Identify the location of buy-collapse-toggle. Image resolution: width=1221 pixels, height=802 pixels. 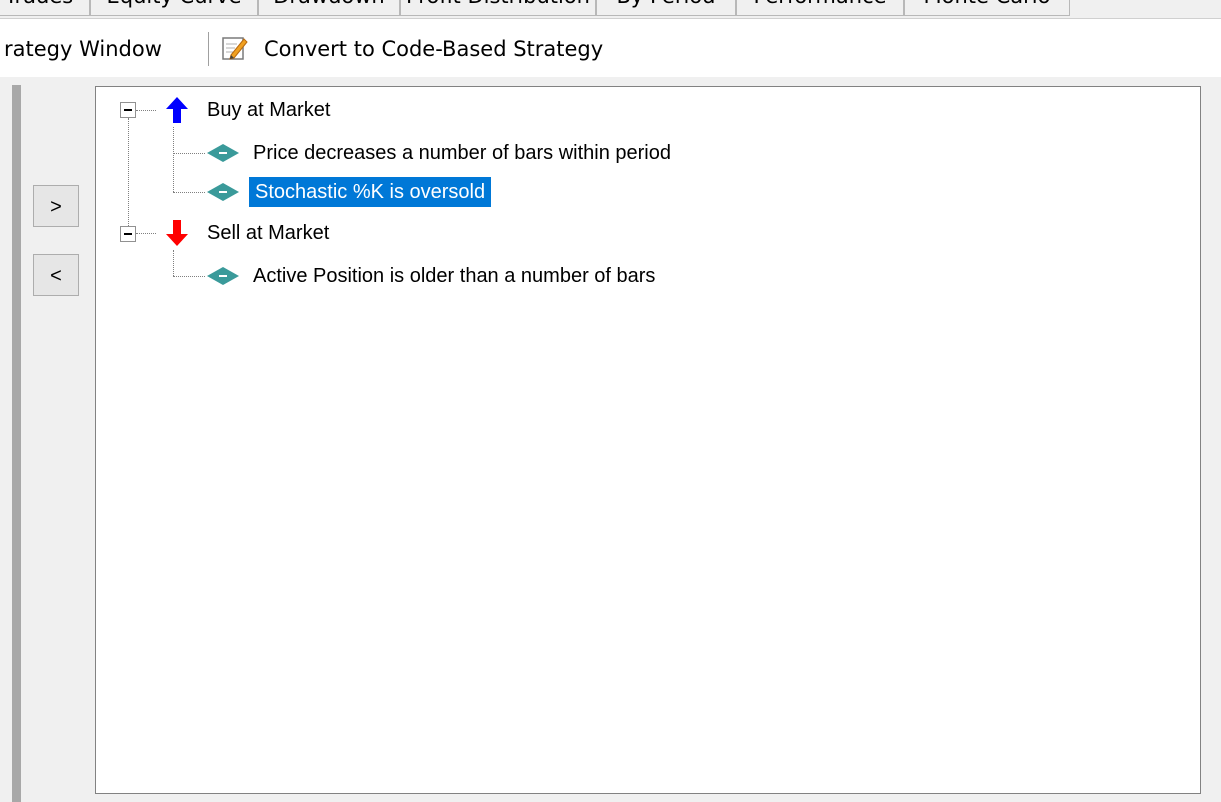
(128, 110).